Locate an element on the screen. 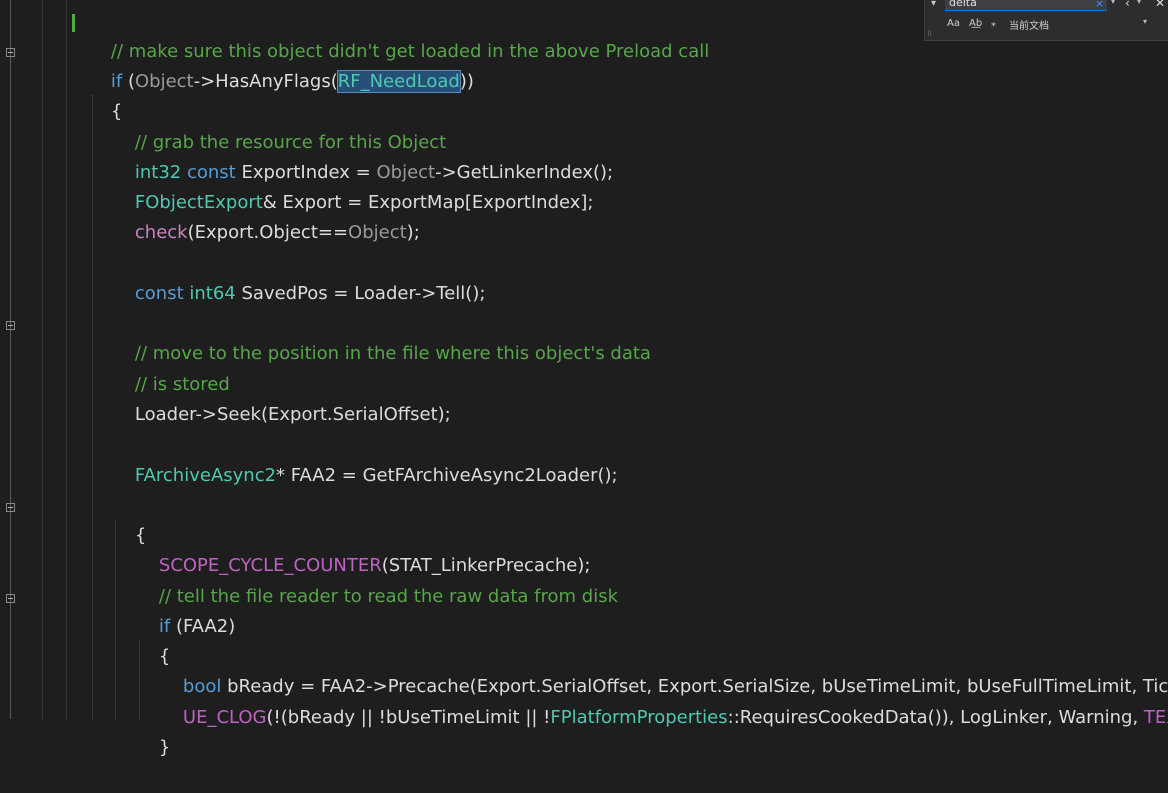  code-text: SavedPos = Loader->Tell(); is located at coordinates (360, 293).